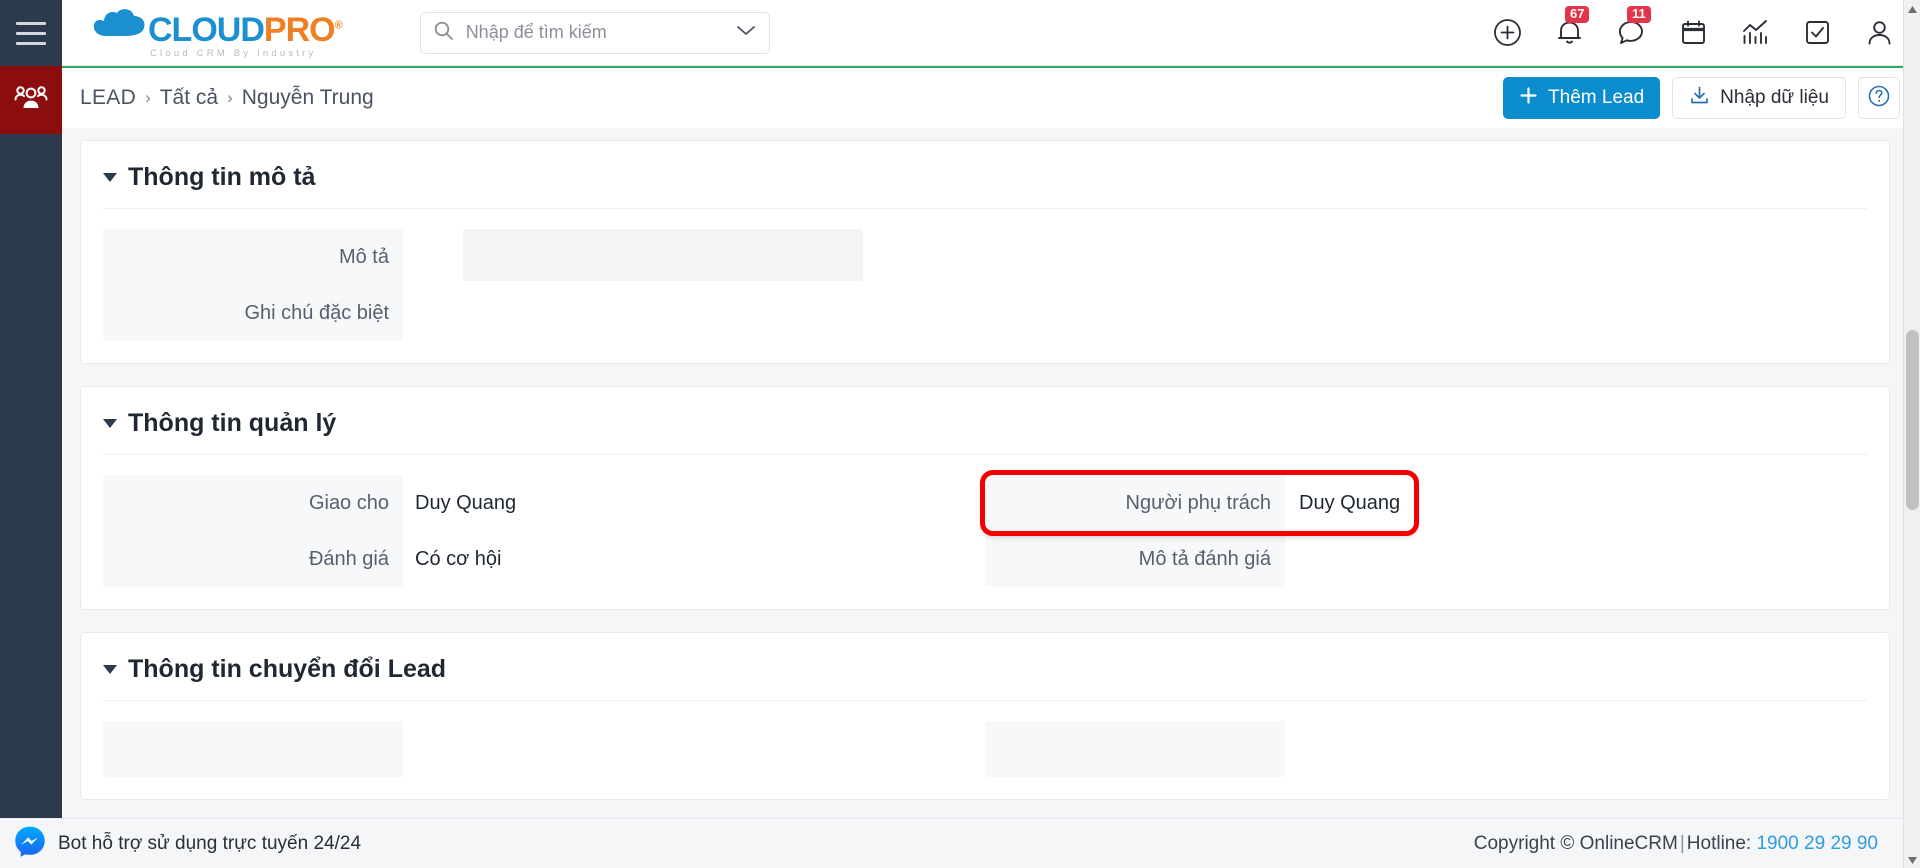  I want to click on breadcrumb-item-current: Nguyễn Trung, so click(308, 98).